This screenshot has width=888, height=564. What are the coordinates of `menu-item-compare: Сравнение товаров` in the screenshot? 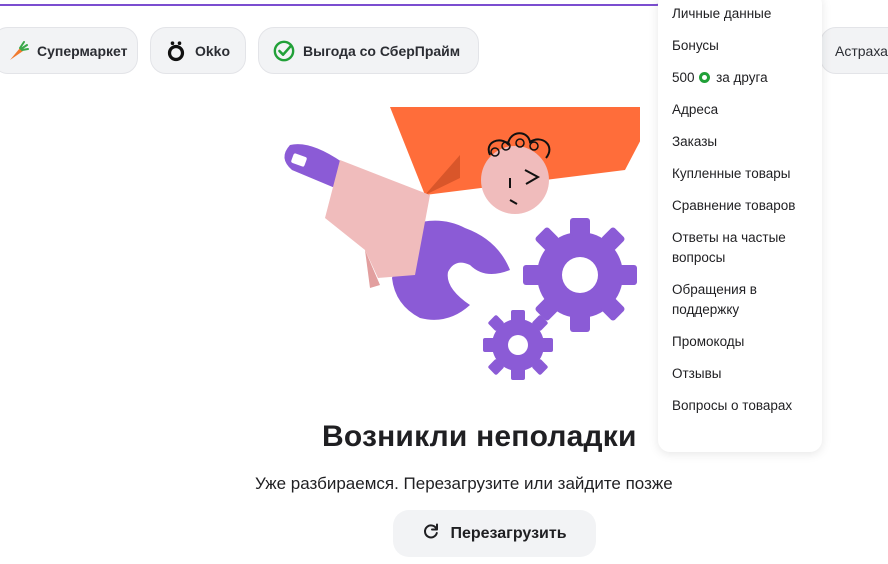 It's located at (742, 206).